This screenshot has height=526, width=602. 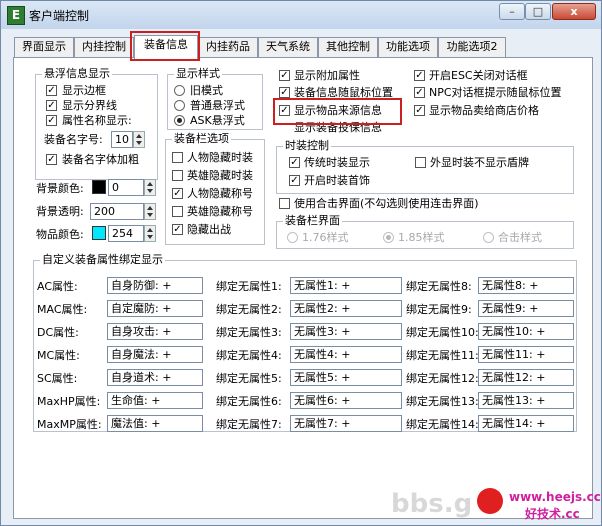 What do you see at coordinates (538, 11) in the screenshot?
I see `maximize-button: □` at bounding box center [538, 11].